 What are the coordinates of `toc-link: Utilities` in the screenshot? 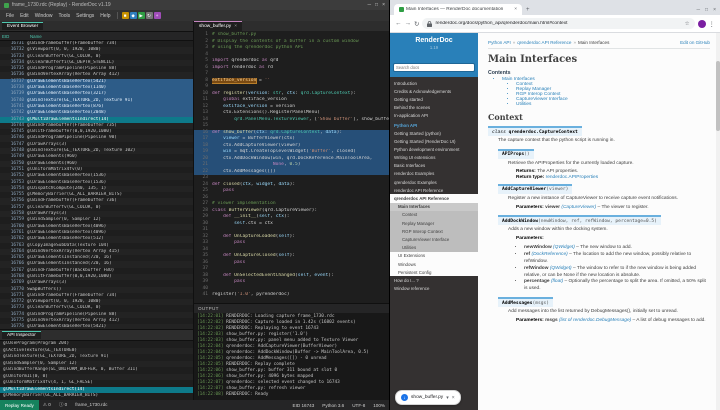 It's located at (523, 104).